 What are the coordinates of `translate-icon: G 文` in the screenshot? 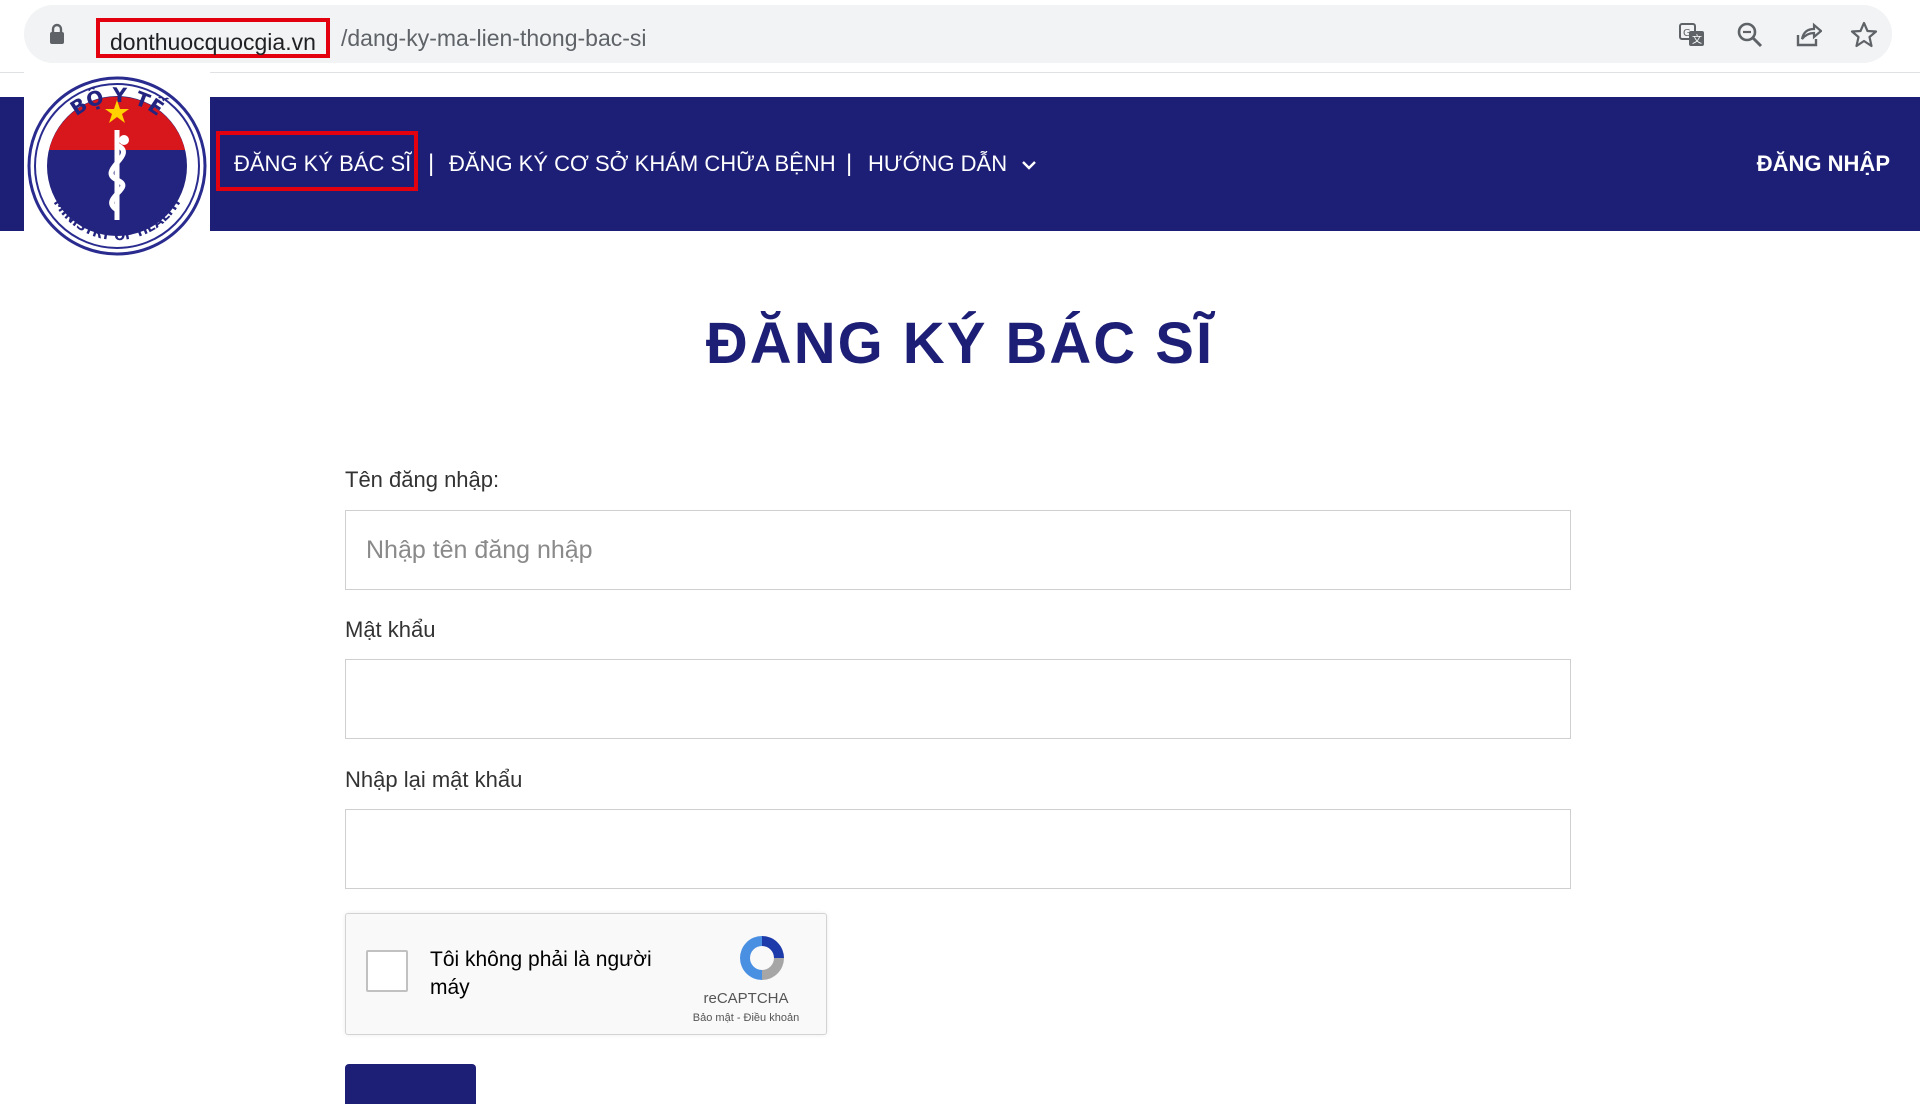 It's located at (1692, 35).